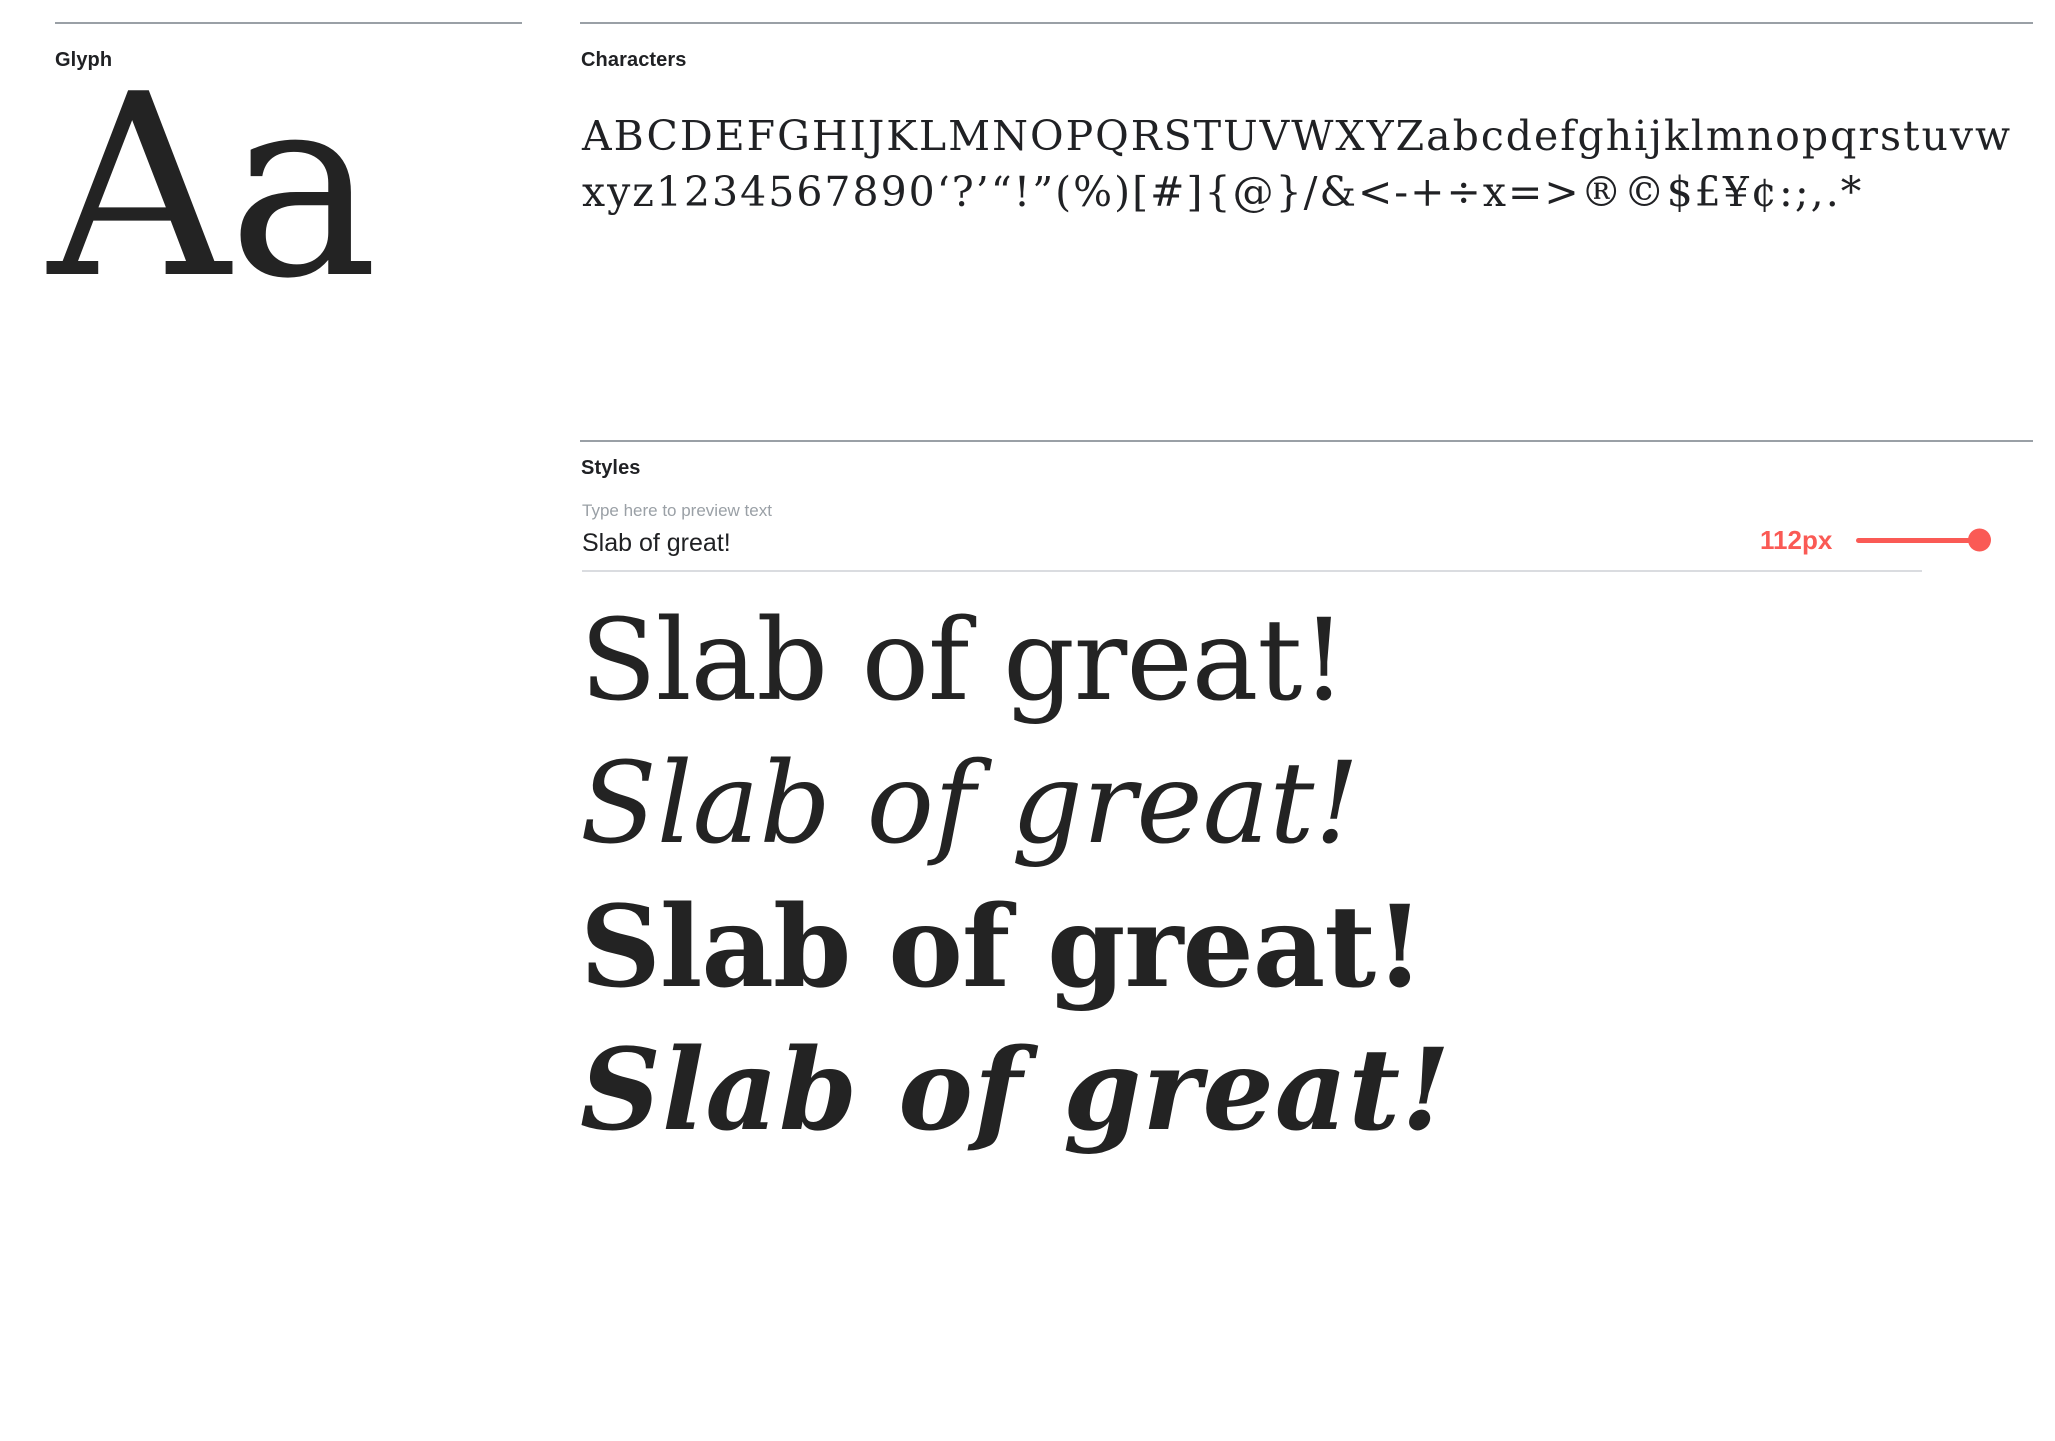  Describe the element at coordinates (213, 187) in the screenshot. I see `glyph-sample-aa: Aa` at that location.